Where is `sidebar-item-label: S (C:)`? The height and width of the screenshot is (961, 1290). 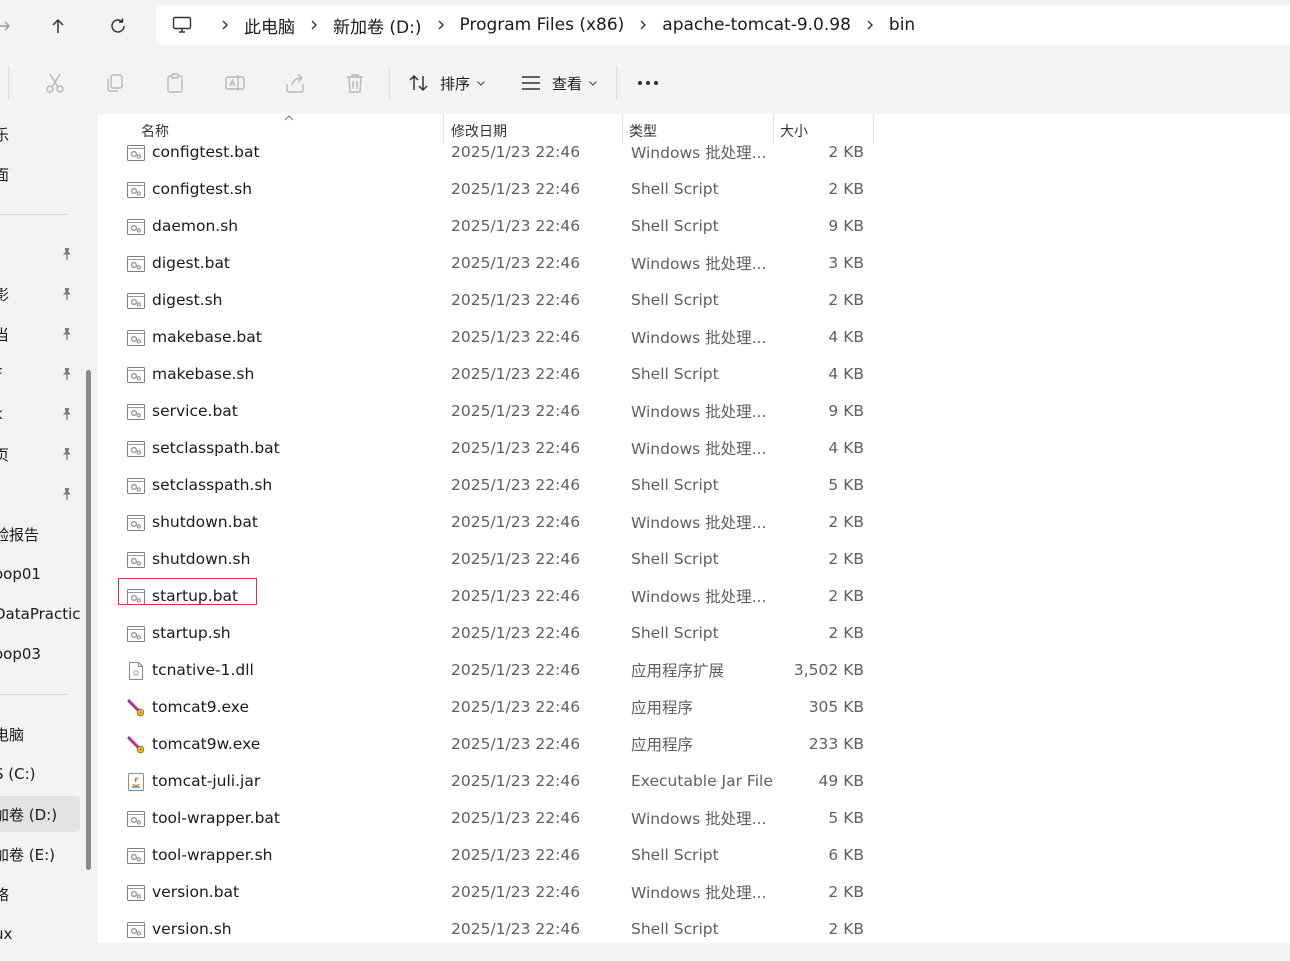 sidebar-item-label: S (C:) is located at coordinates (18, 774).